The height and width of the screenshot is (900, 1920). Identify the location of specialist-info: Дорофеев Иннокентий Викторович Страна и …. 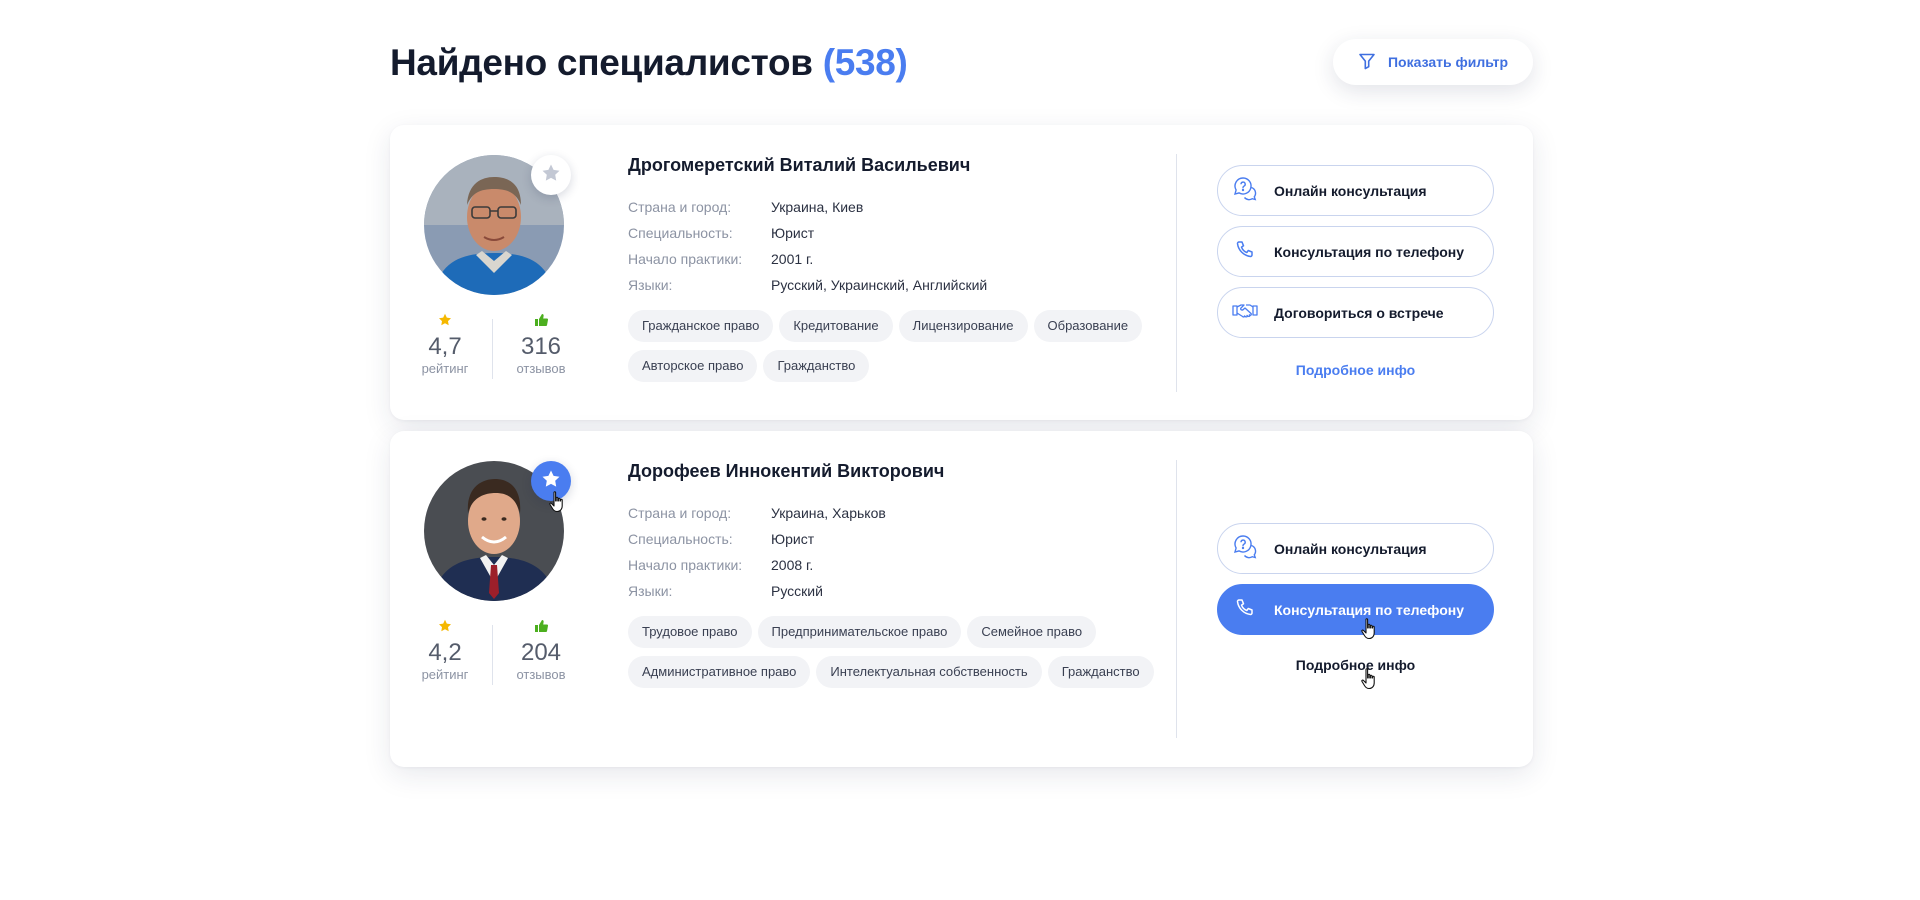
(898, 574).